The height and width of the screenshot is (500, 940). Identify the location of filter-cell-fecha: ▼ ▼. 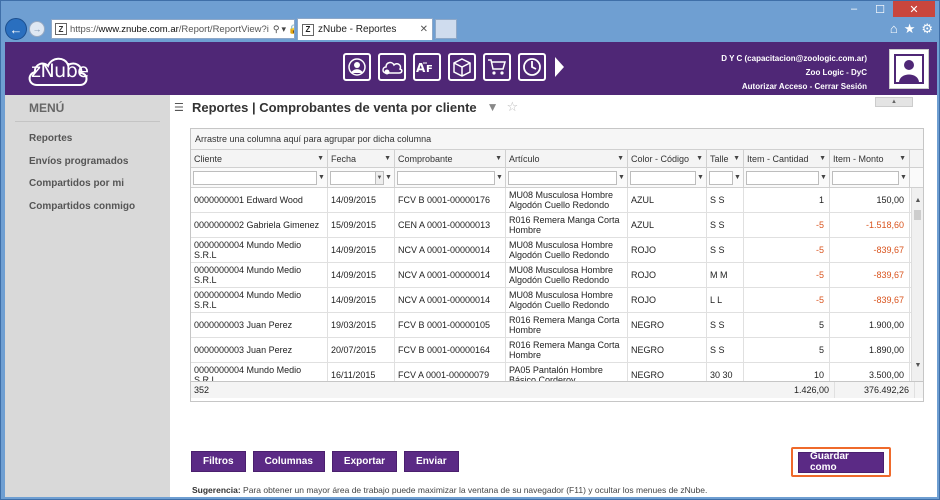
(361, 177).